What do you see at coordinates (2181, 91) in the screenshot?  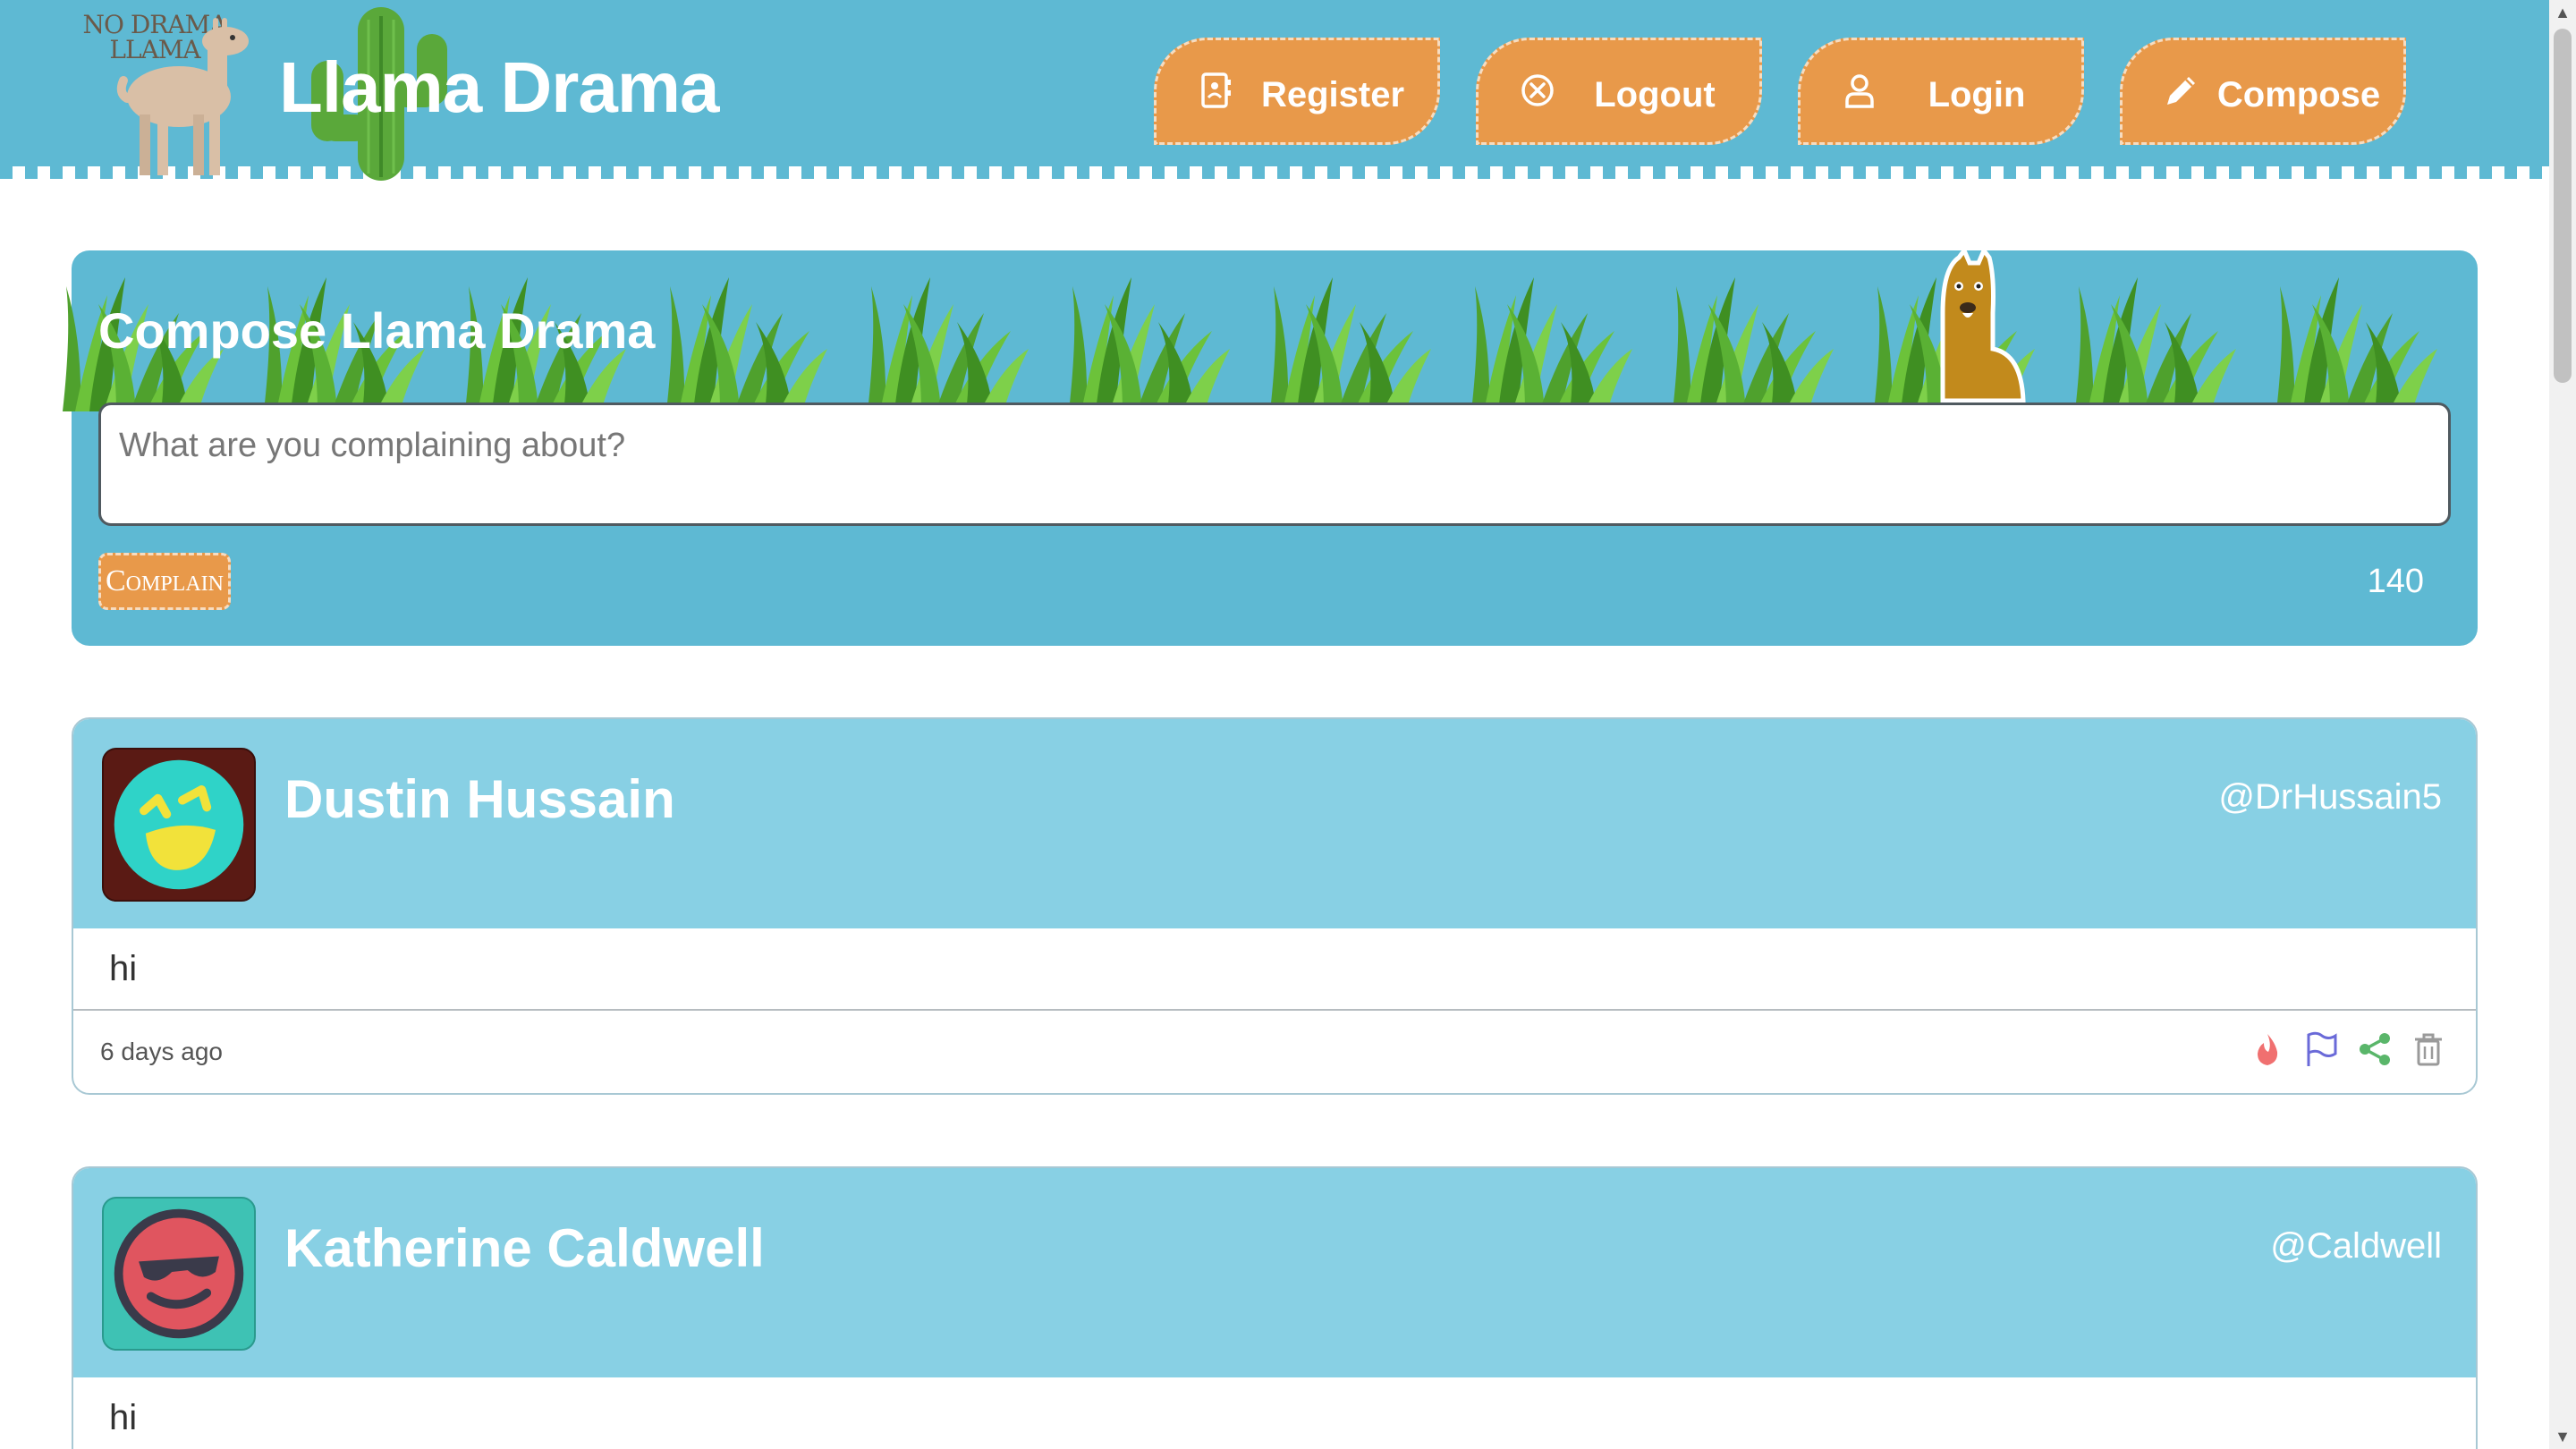 I see `pencil-icon` at bounding box center [2181, 91].